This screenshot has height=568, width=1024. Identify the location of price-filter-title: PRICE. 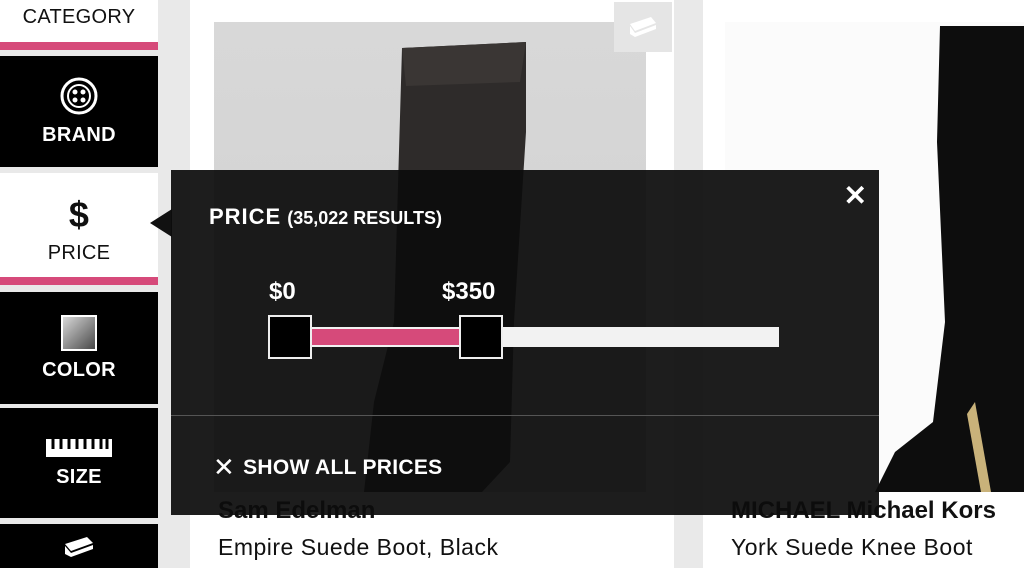
(245, 216).